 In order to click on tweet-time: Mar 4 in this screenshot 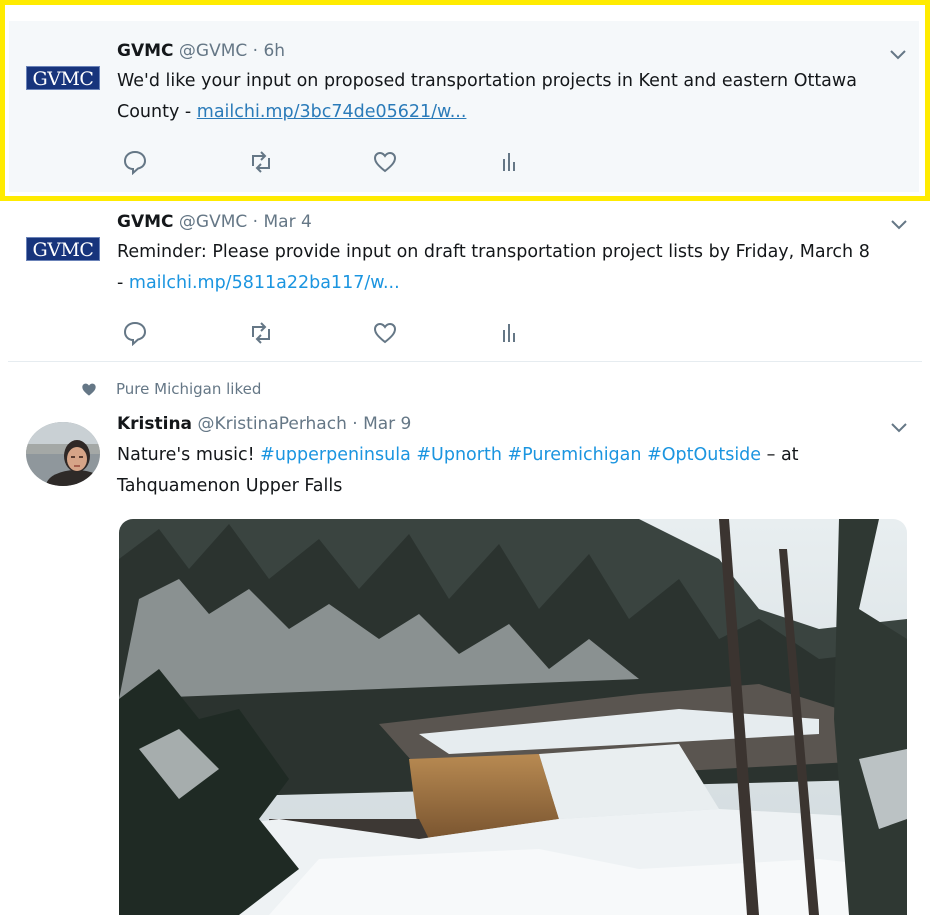, I will do `click(287, 222)`.